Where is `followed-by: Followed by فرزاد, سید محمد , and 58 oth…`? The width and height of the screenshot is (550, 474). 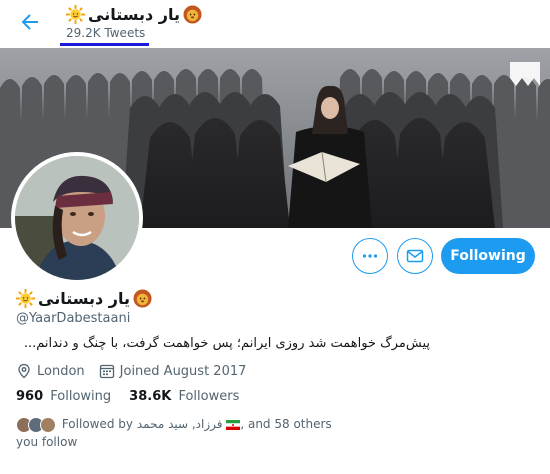
followed-by: Followed by فرزاد, سید محمد , and 58 oth… is located at coordinates (176, 433).